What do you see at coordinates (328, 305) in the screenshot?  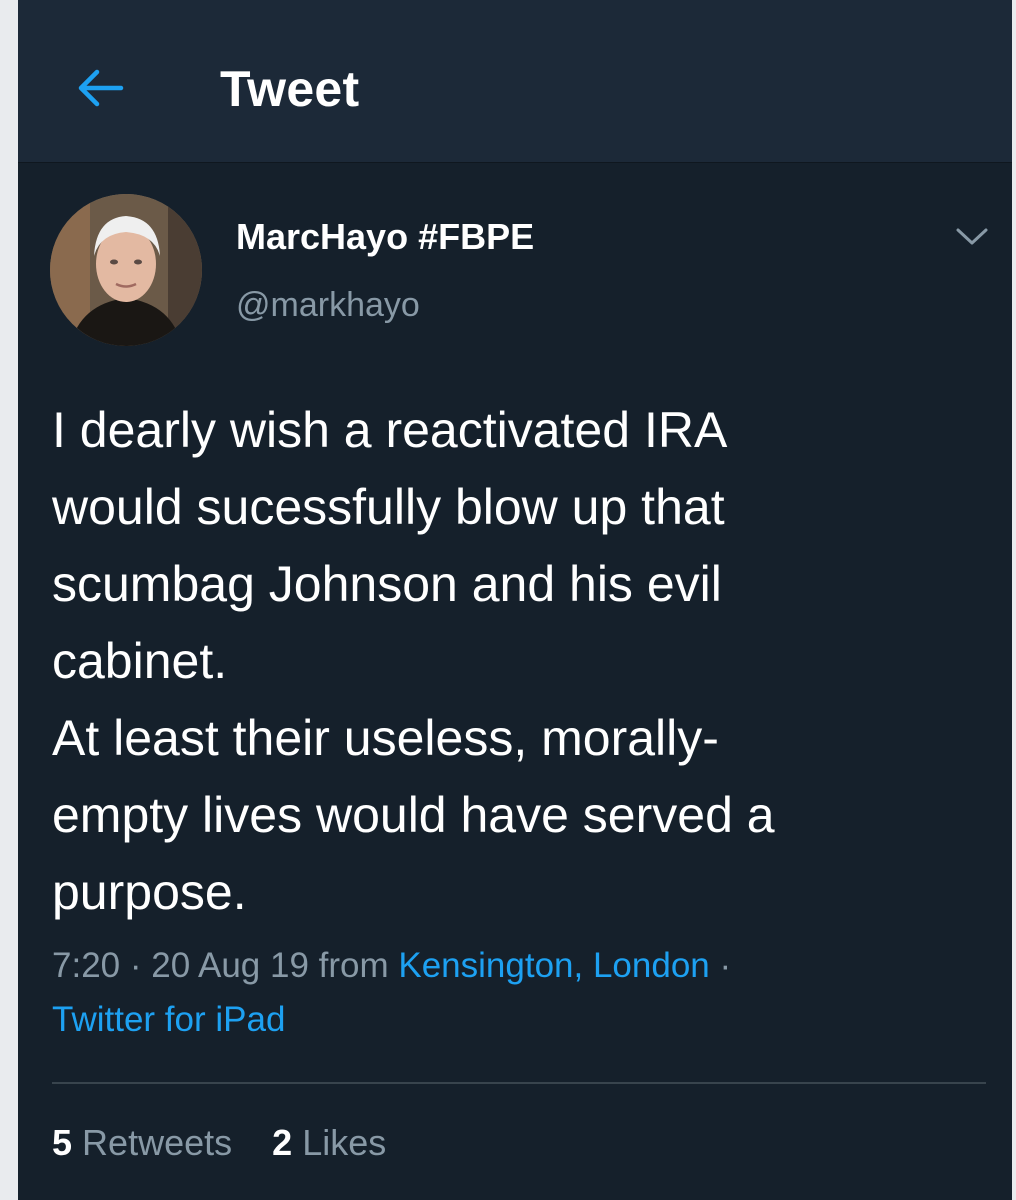 I see `author-handle: @markhayo` at bounding box center [328, 305].